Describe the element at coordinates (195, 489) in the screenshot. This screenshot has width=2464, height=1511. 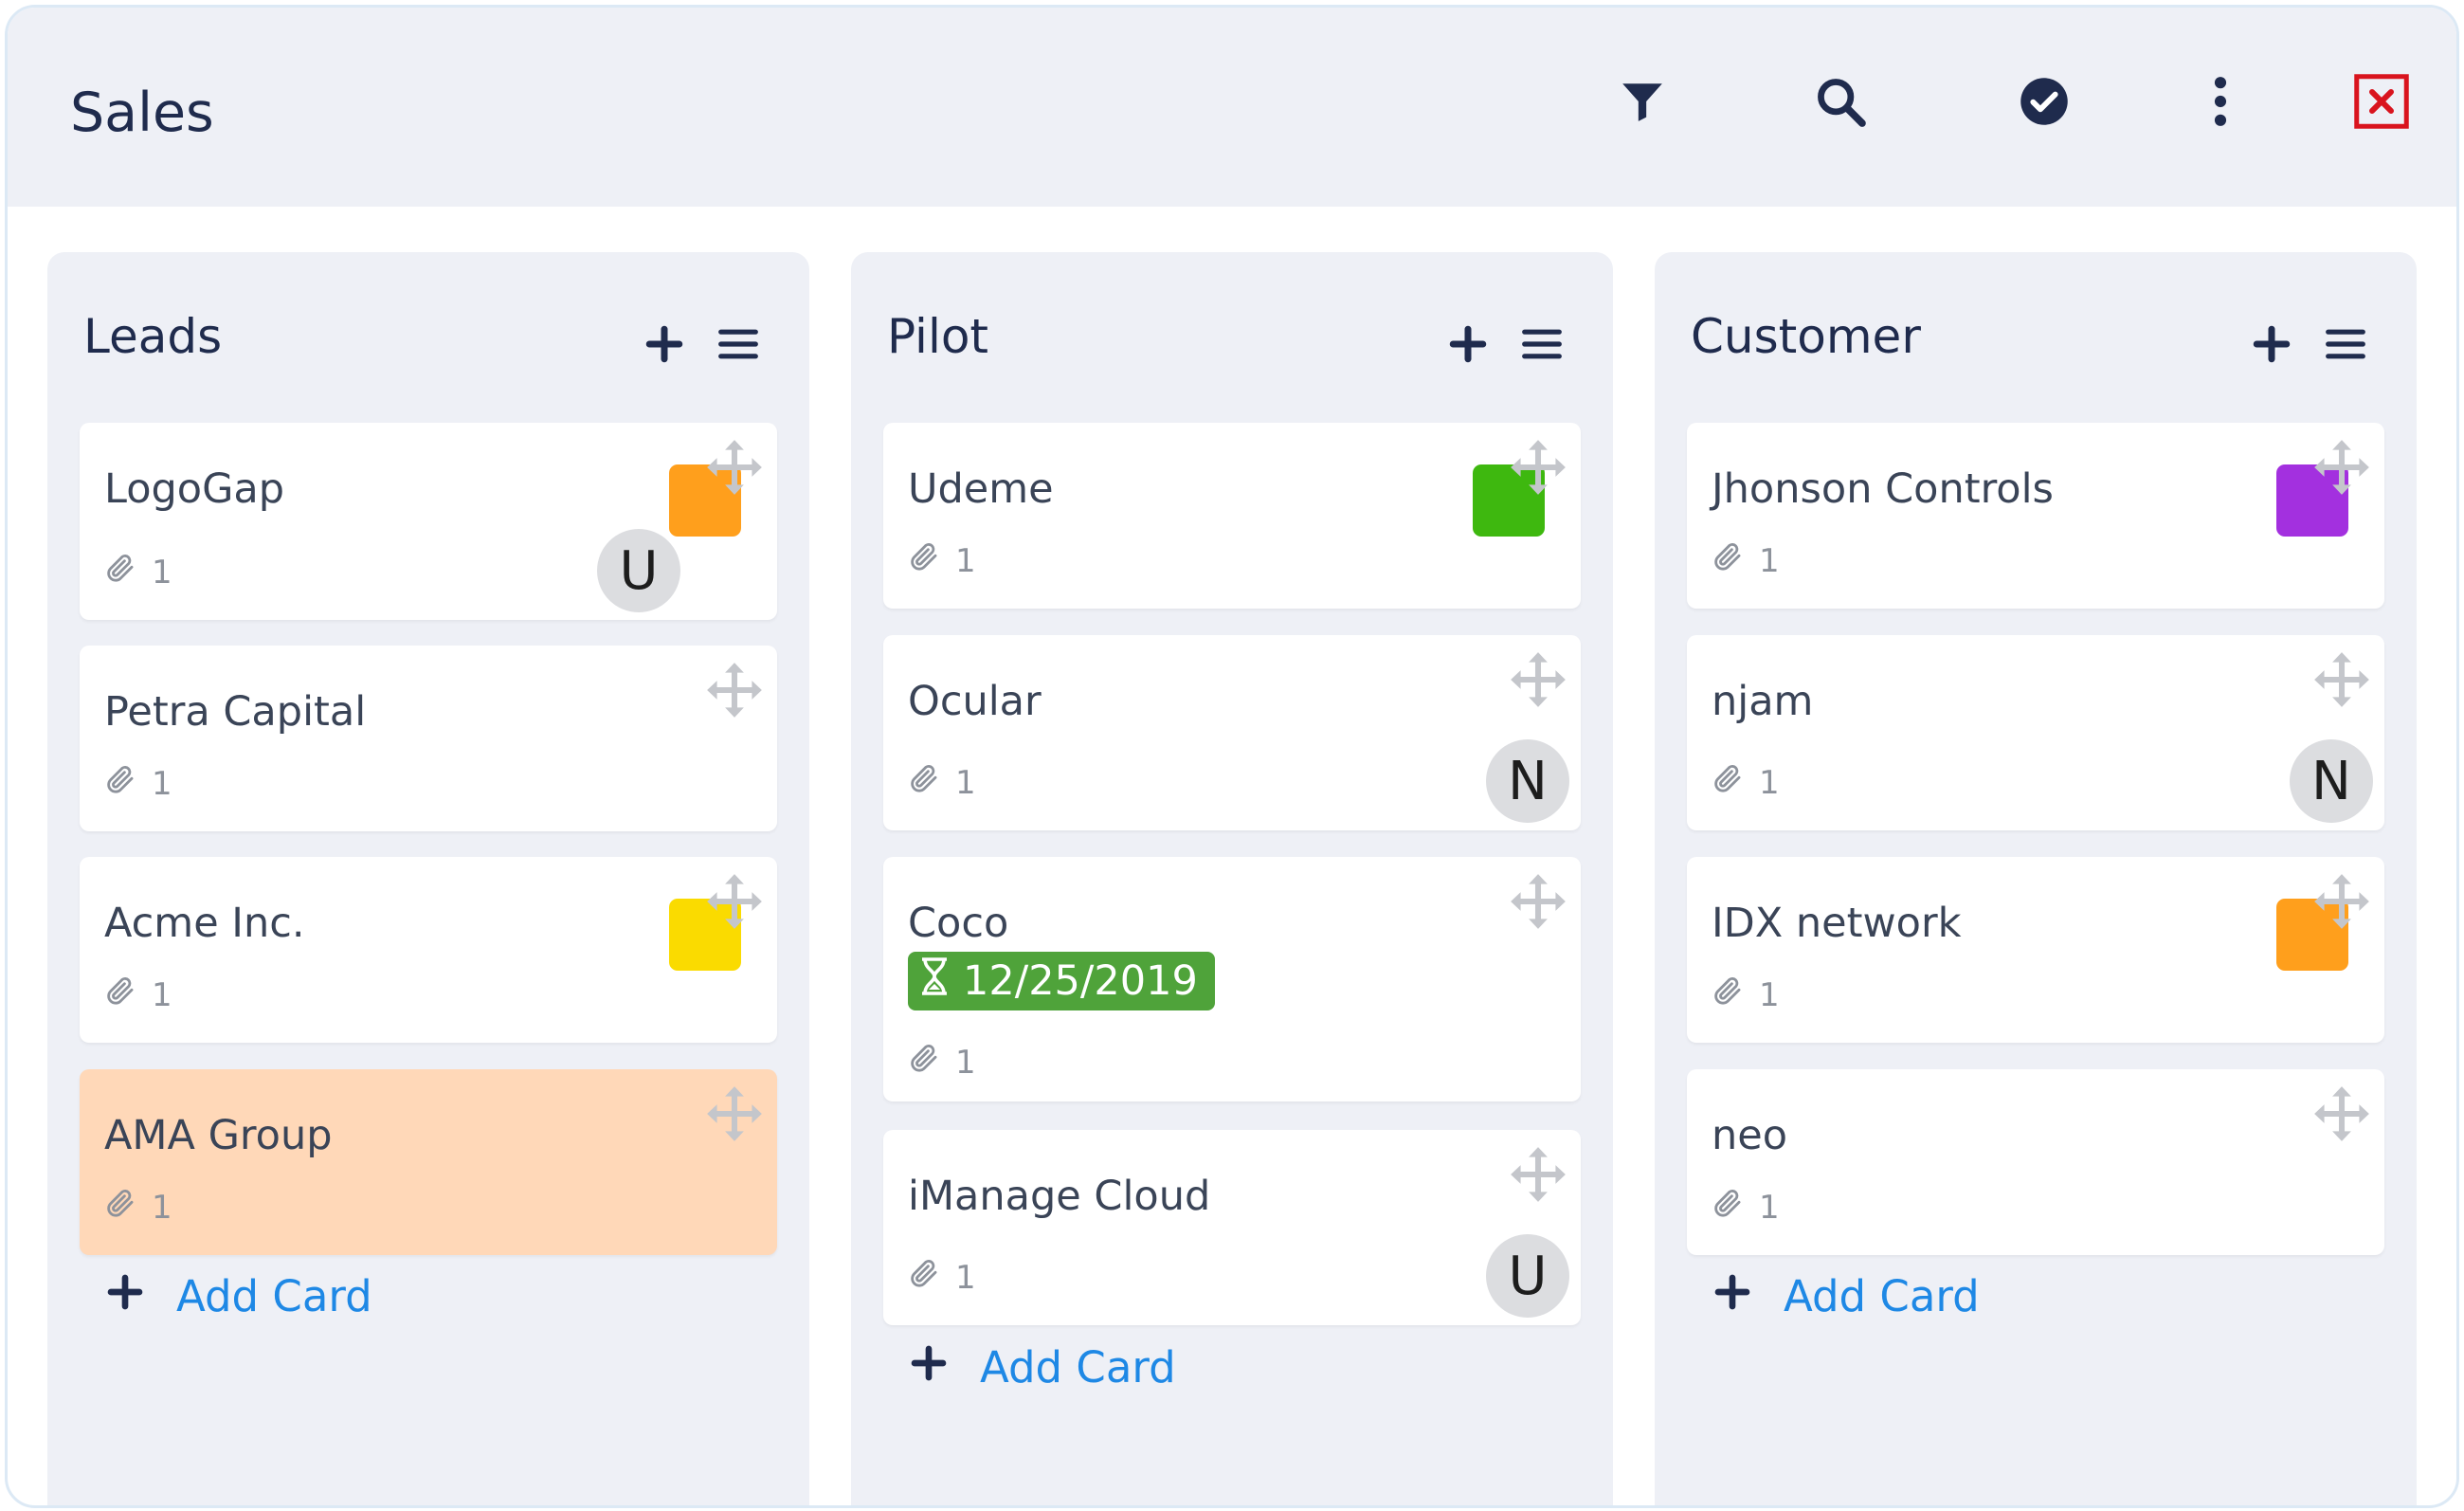
I see `card-title: LogoGap` at that location.